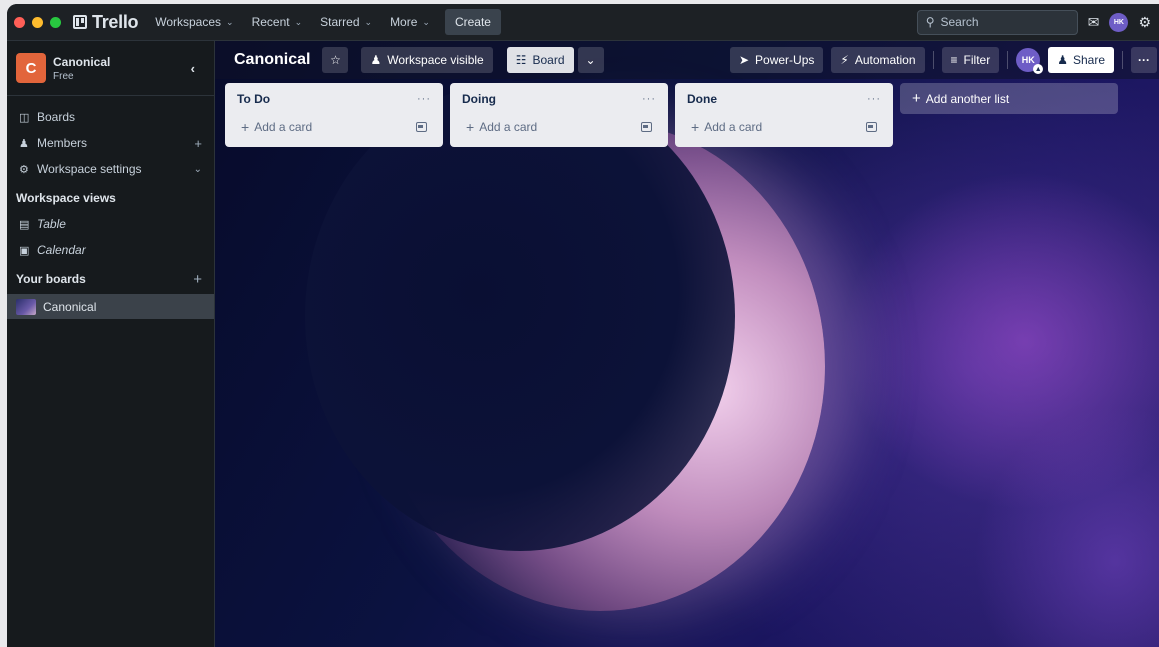 This screenshot has height=647, width=1159. What do you see at coordinates (24, 224) in the screenshot?
I see `table-icon: ▤` at bounding box center [24, 224].